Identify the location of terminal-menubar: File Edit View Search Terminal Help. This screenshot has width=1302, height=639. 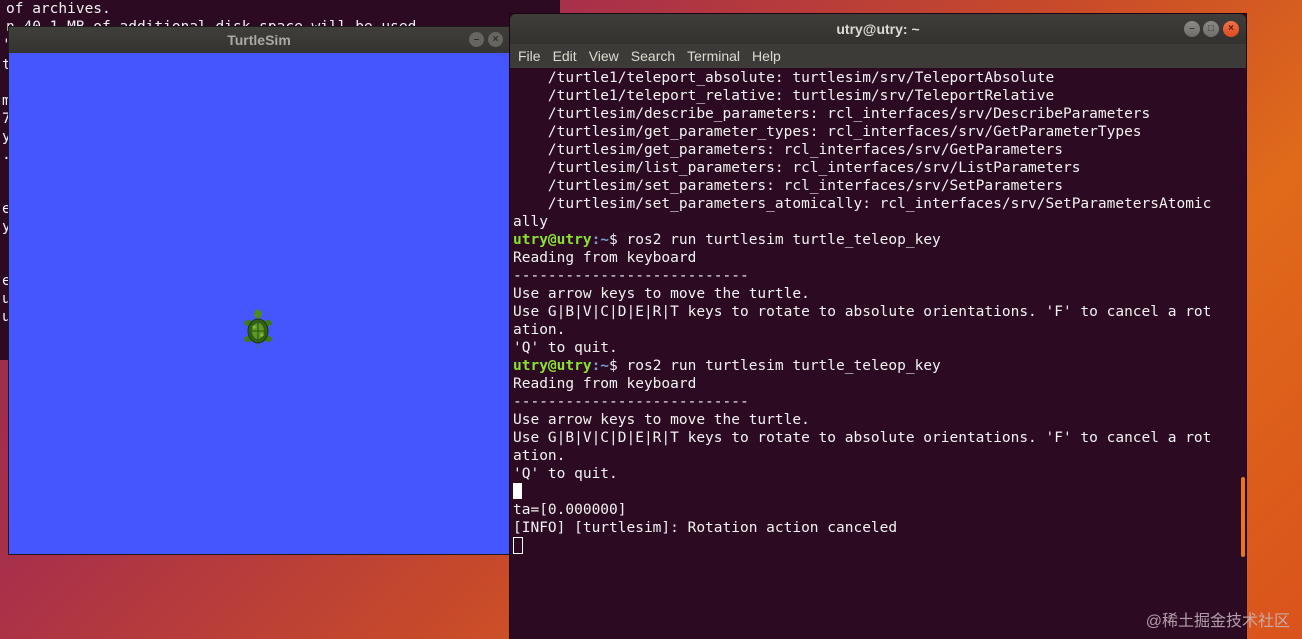
(878, 56).